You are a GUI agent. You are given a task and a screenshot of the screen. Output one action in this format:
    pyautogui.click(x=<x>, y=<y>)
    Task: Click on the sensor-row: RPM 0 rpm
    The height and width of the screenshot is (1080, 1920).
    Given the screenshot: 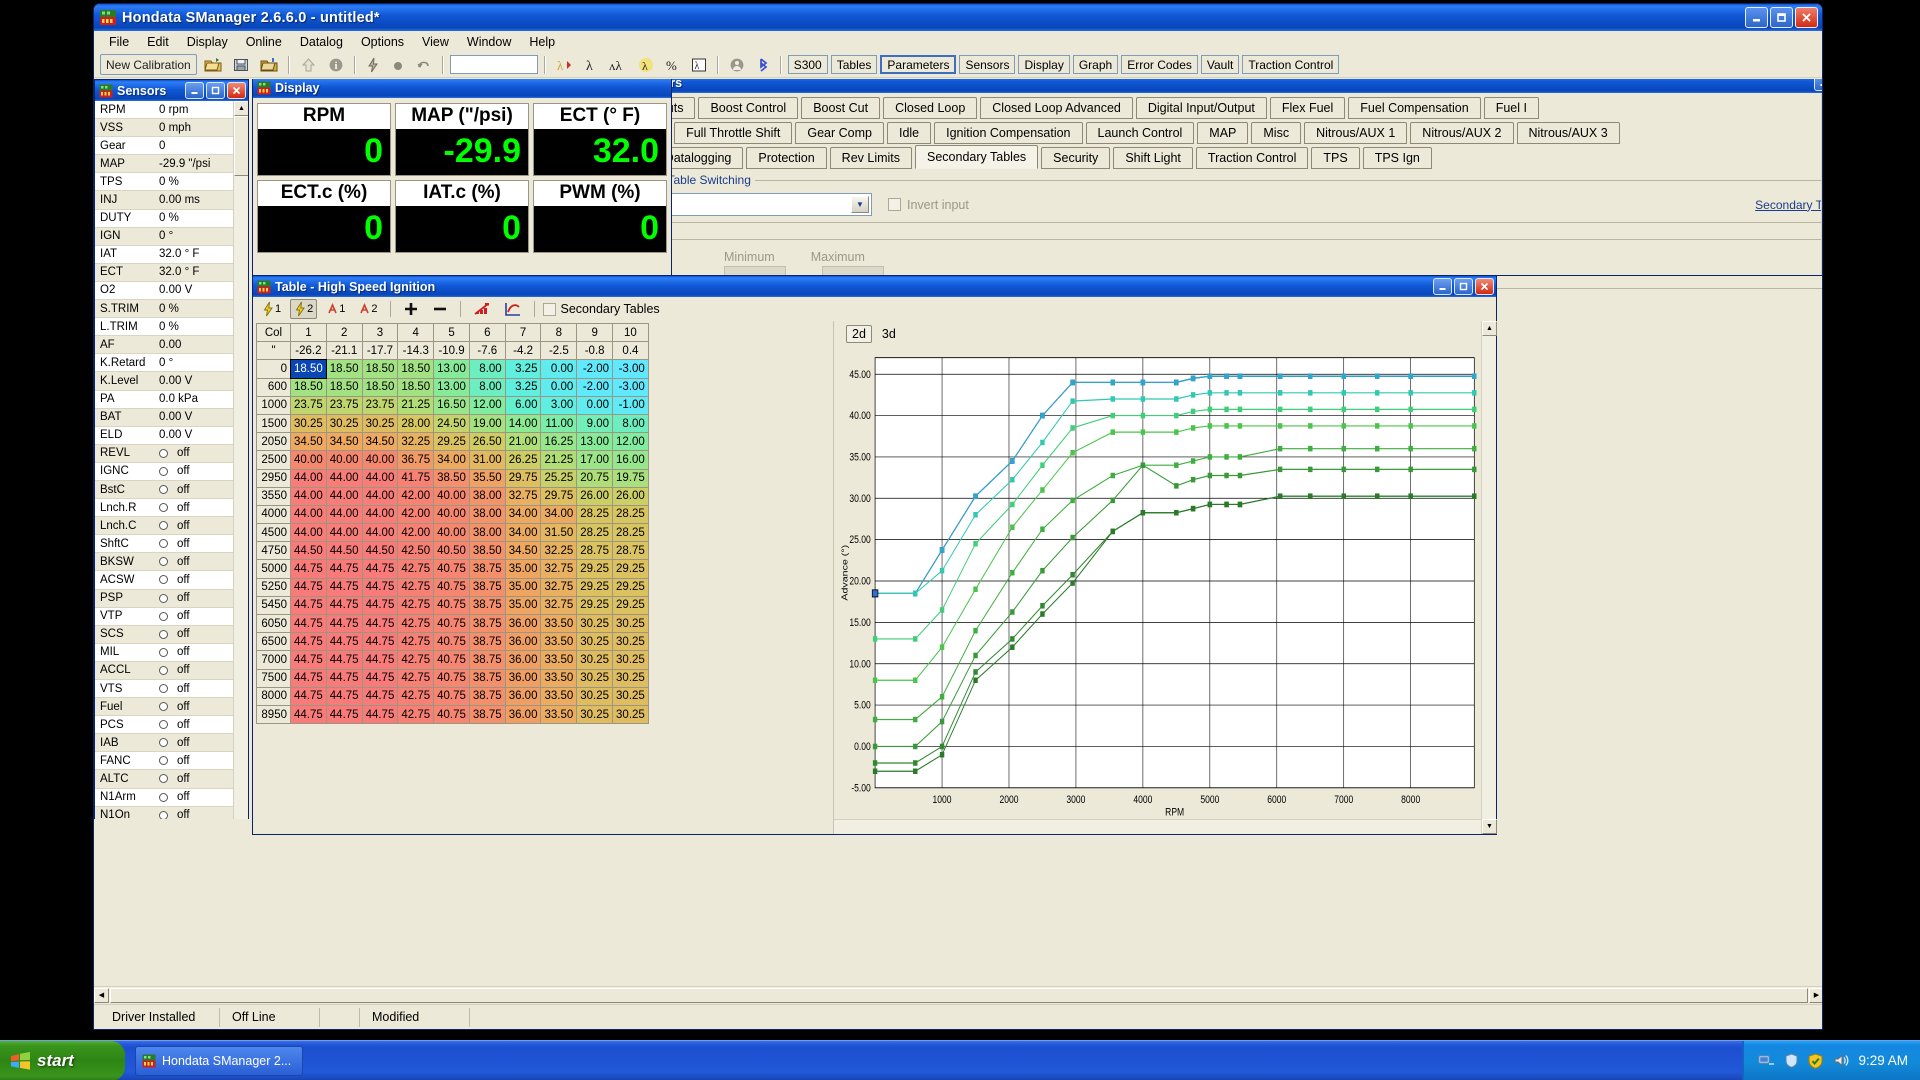 What is the action you would take?
    pyautogui.click(x=165, y=110)
    